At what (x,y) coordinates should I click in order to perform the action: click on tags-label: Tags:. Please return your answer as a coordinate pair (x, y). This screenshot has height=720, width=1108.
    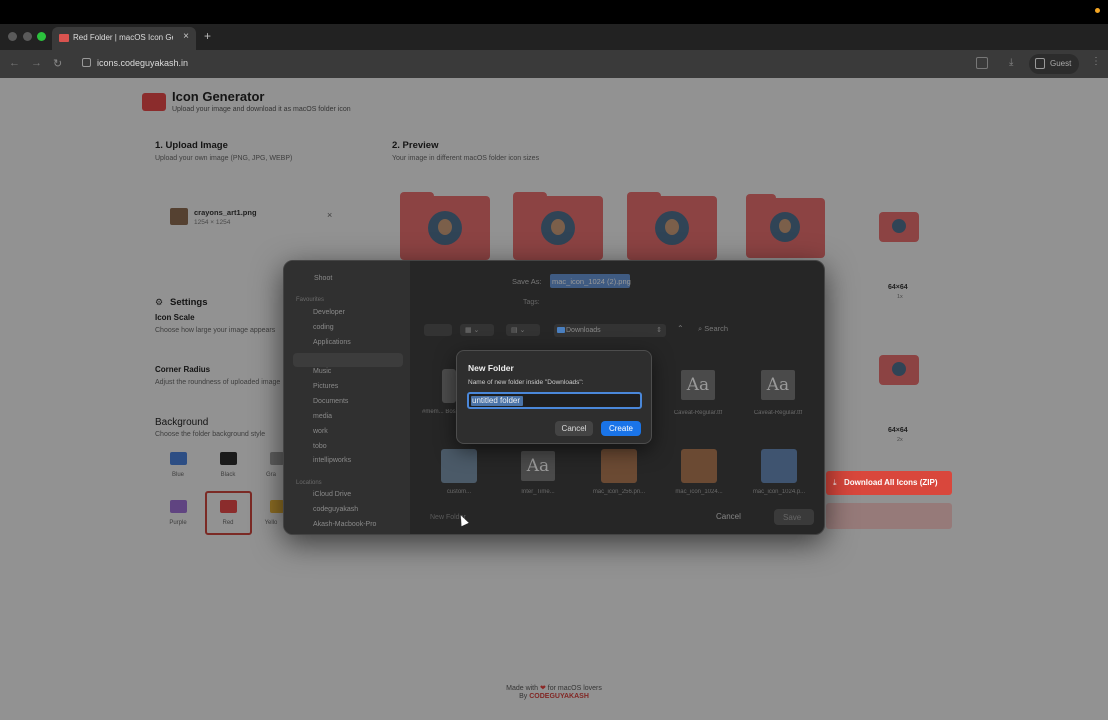
    Looking at the image, I should click on (531, 302).